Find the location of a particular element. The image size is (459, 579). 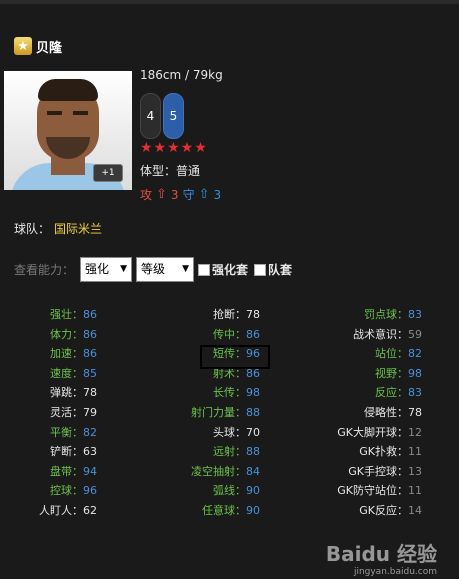

team-row: 球队： 国际米兰 is located at coordinates (58, 228).